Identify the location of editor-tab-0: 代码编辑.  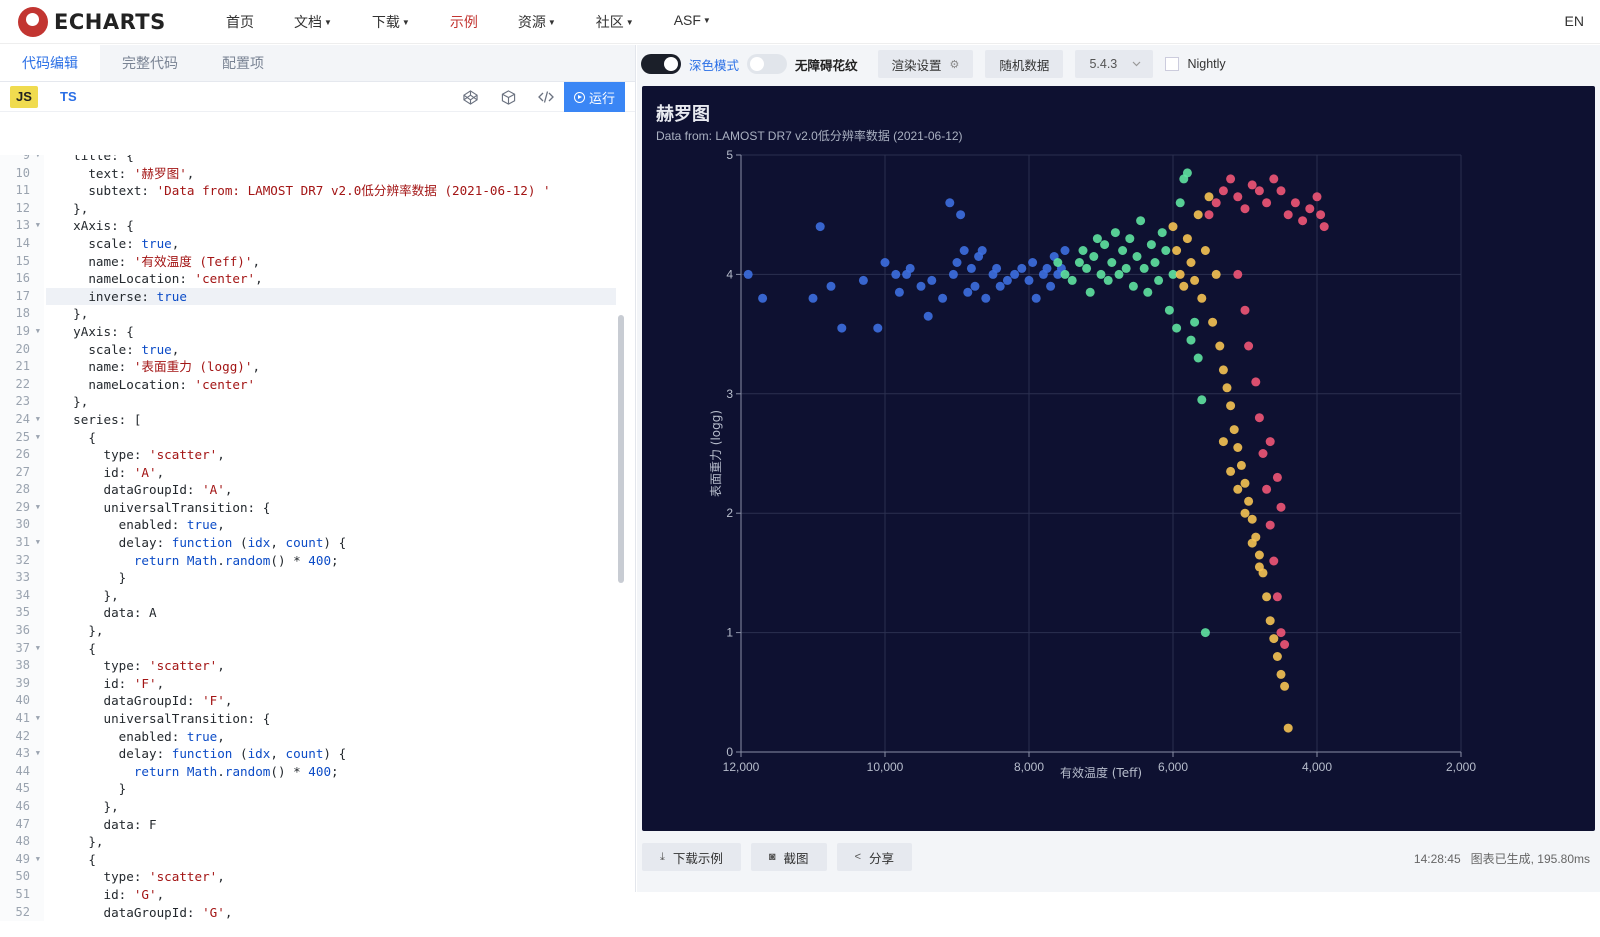
(50, 63).